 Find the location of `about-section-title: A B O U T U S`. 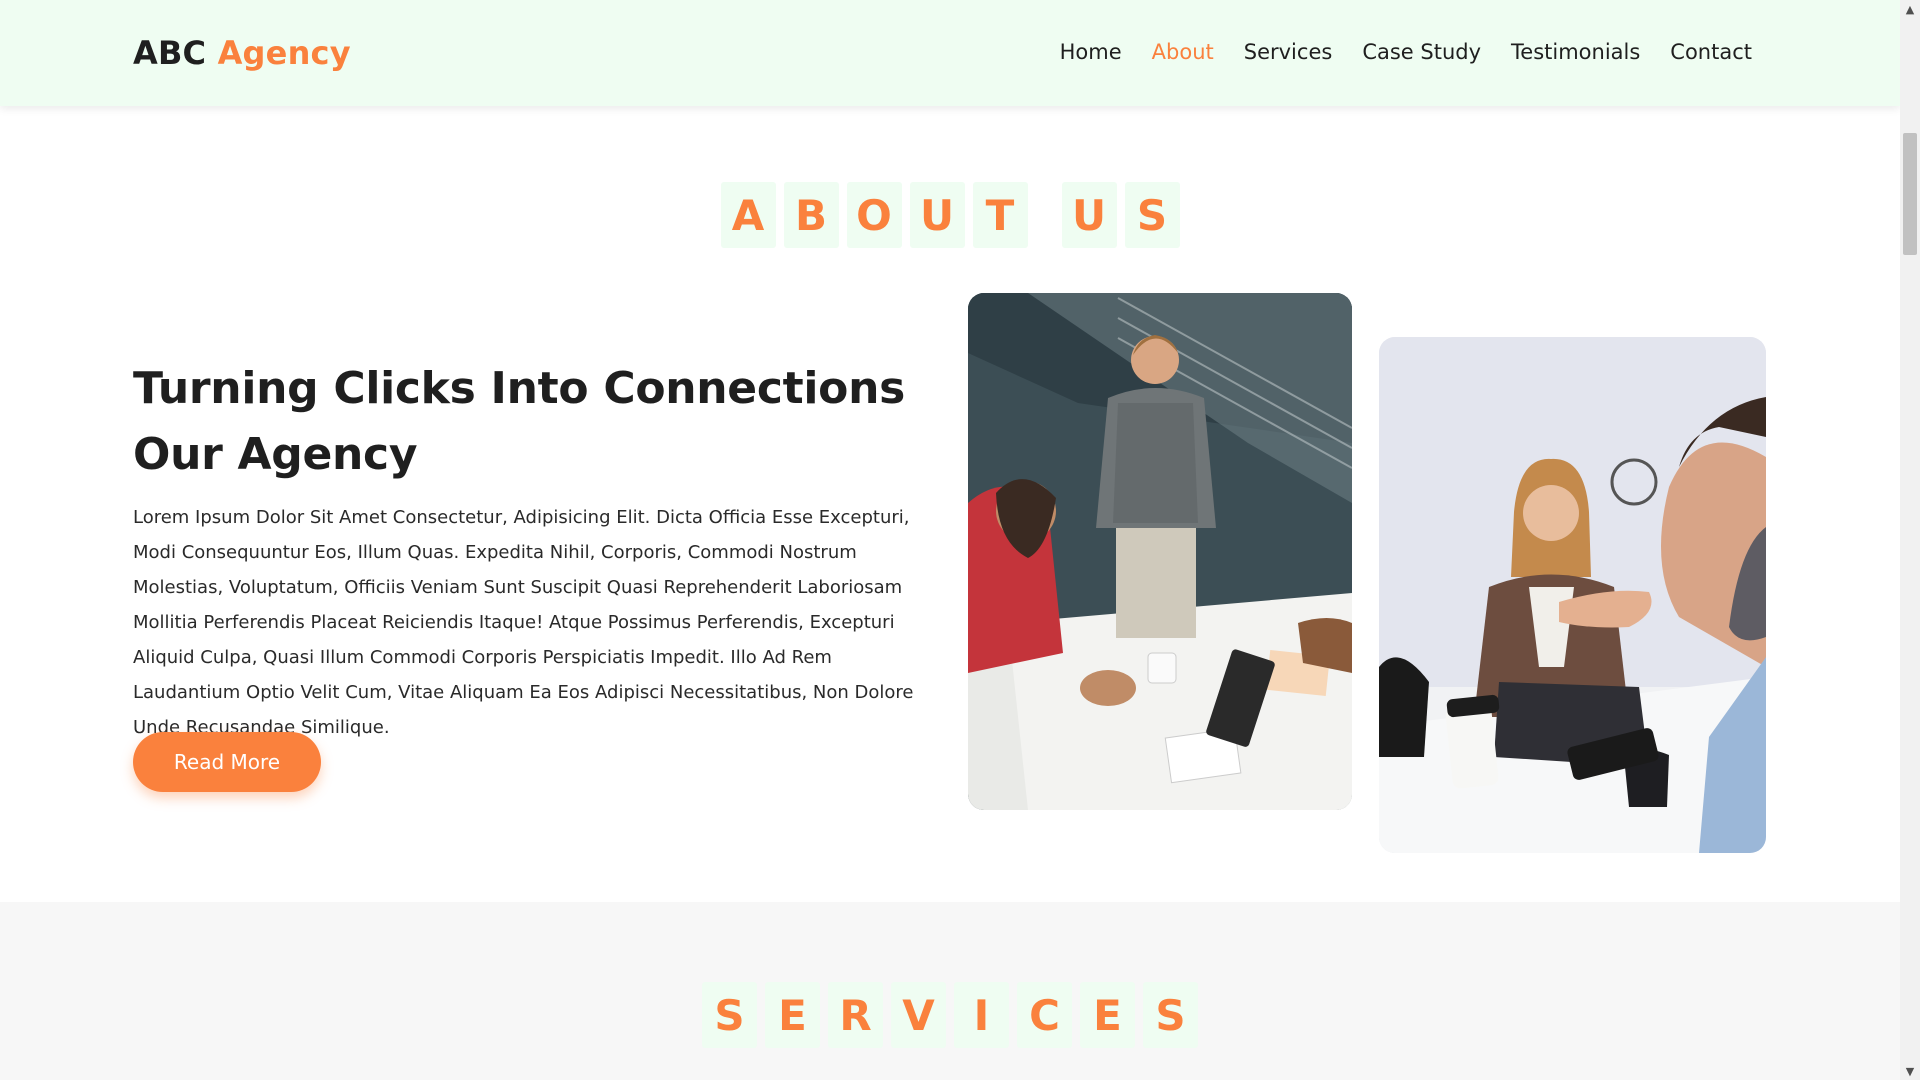

about-section-title: A B O U T U S is located at coordinates (950, 215).